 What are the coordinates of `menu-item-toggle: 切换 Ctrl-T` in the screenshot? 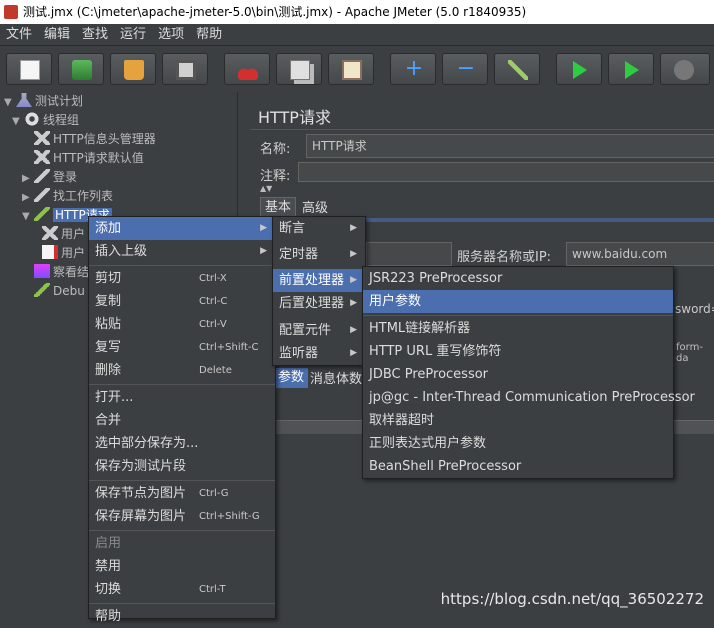 It's located at (182, 589).